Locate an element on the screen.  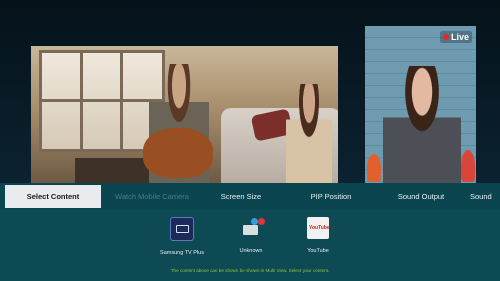
pip-plant-left is located at coordinates (374, 168).